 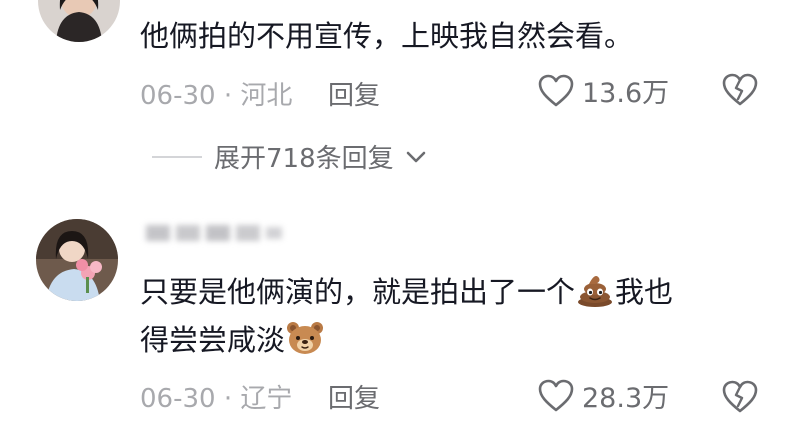 I want to click on comment-text: 得尝尝咸淡, so click(x=232, y=340).